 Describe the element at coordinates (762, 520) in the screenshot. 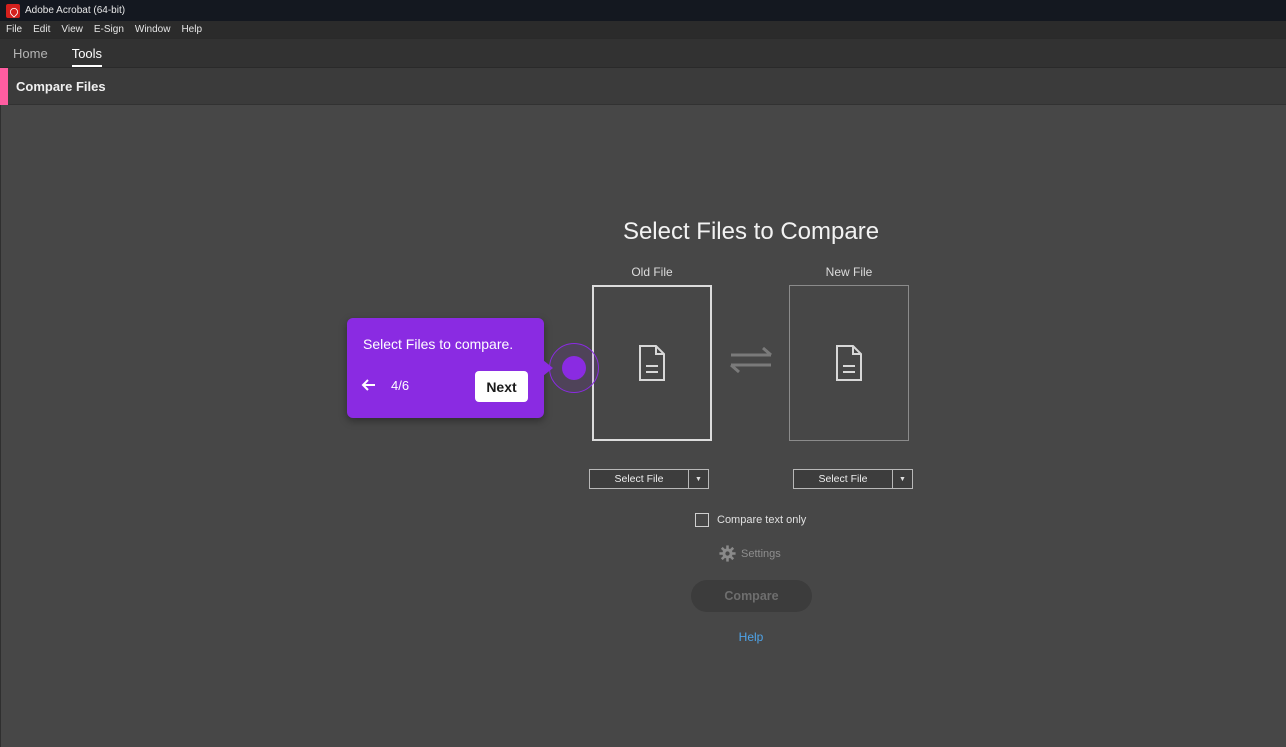

I see `compare-text-only-label: Compare text only` at that location.